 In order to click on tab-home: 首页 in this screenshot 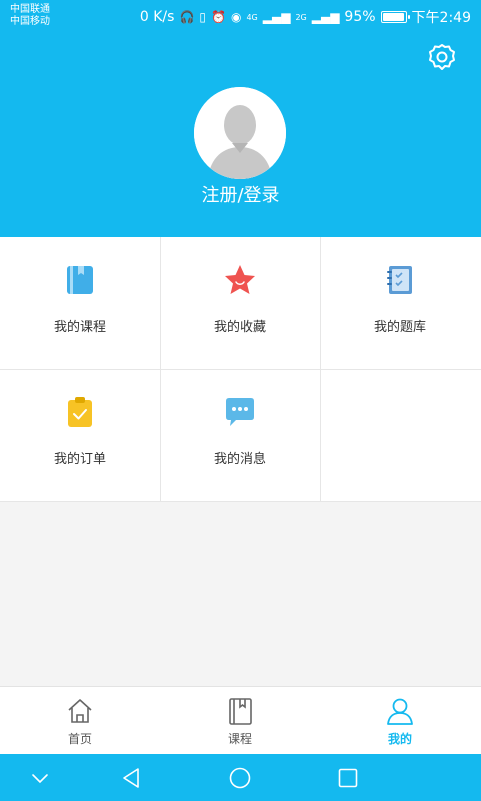, I will do `click(80, 721)`.